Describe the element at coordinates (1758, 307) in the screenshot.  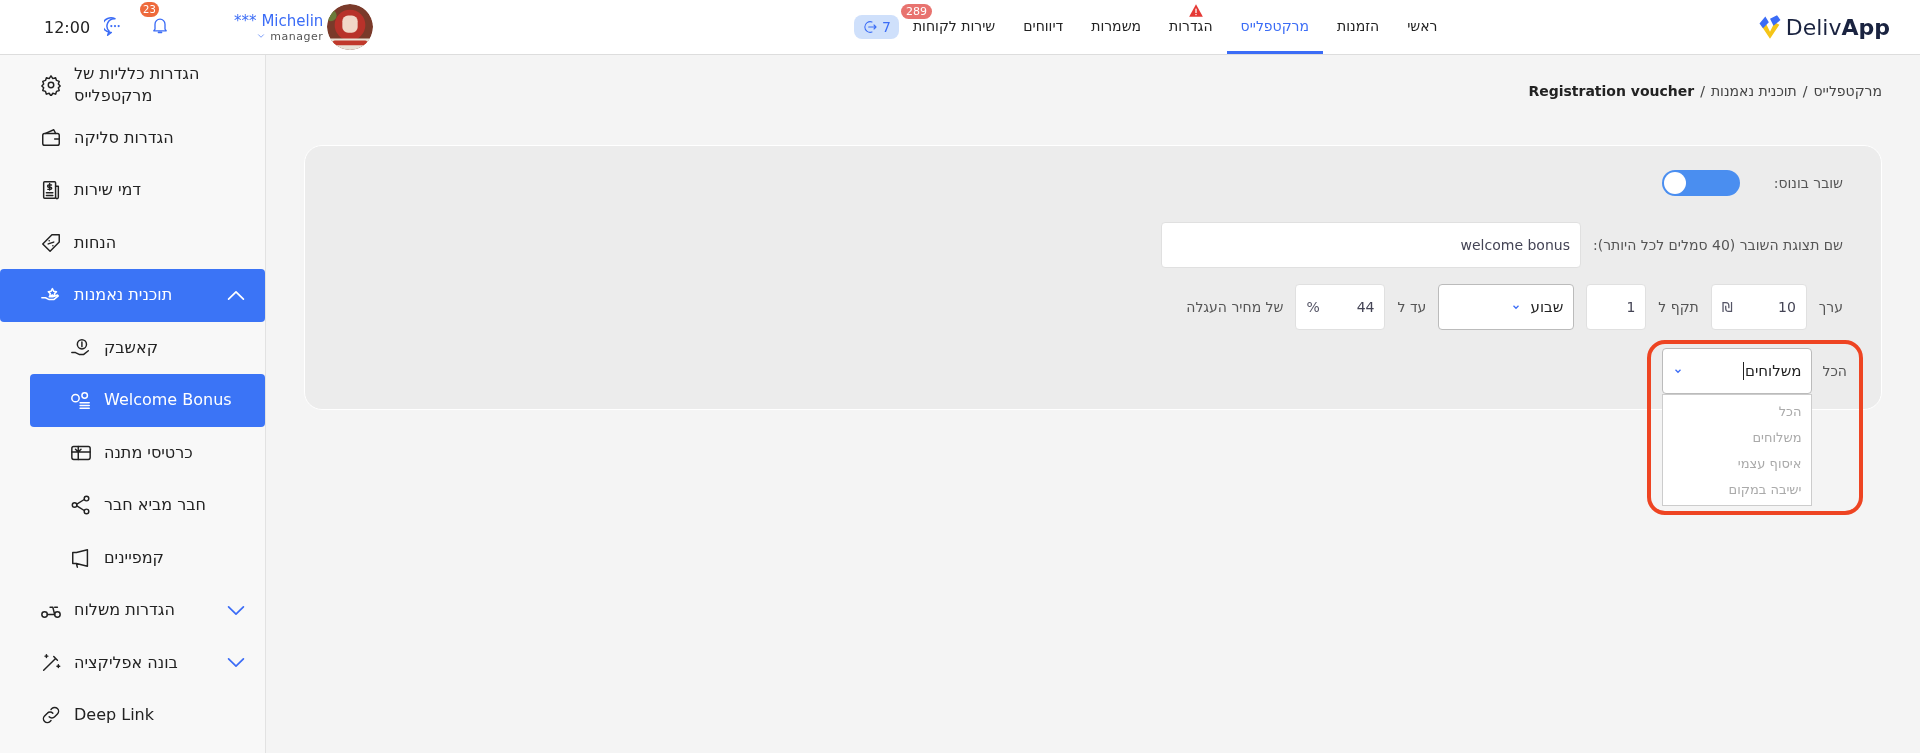
I see `amount-field: 10 ₪` at that location.